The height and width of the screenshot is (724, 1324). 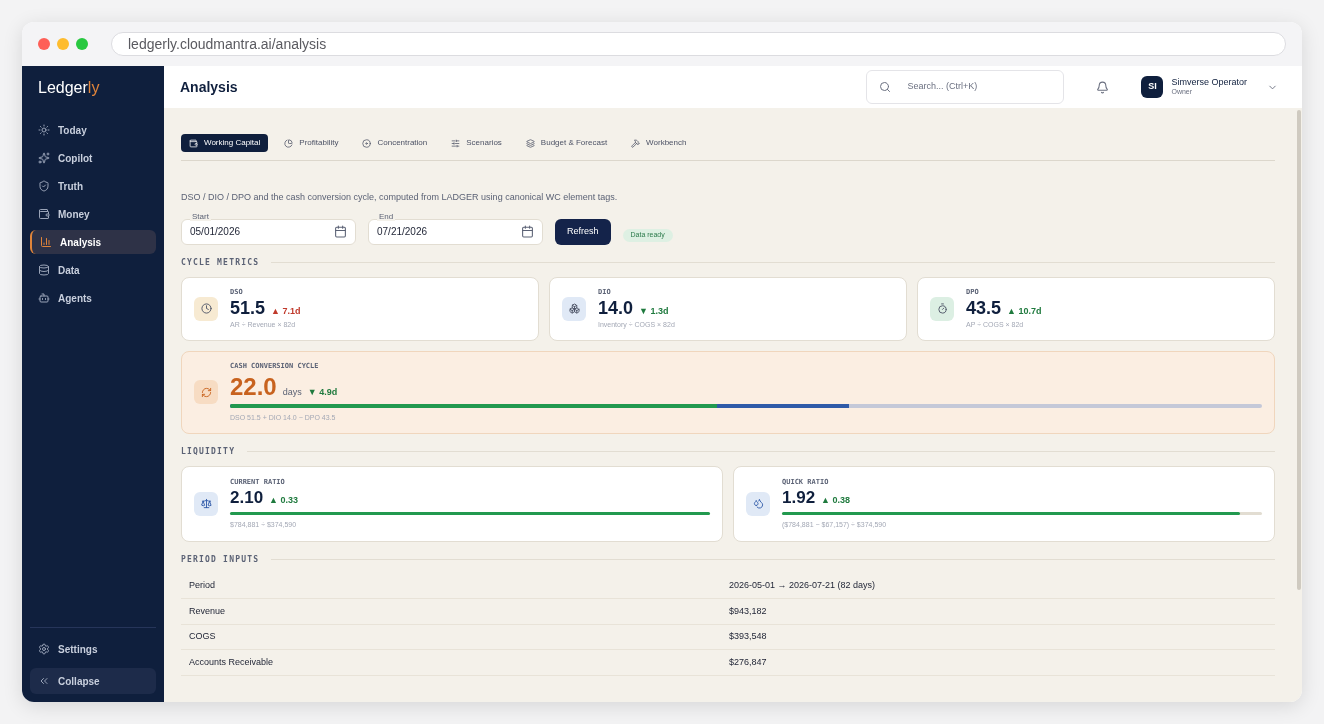 What do you see at coordinates (574, 308) in the screenshot?
I see `boxes-icon` at bounding box center [574, 308].